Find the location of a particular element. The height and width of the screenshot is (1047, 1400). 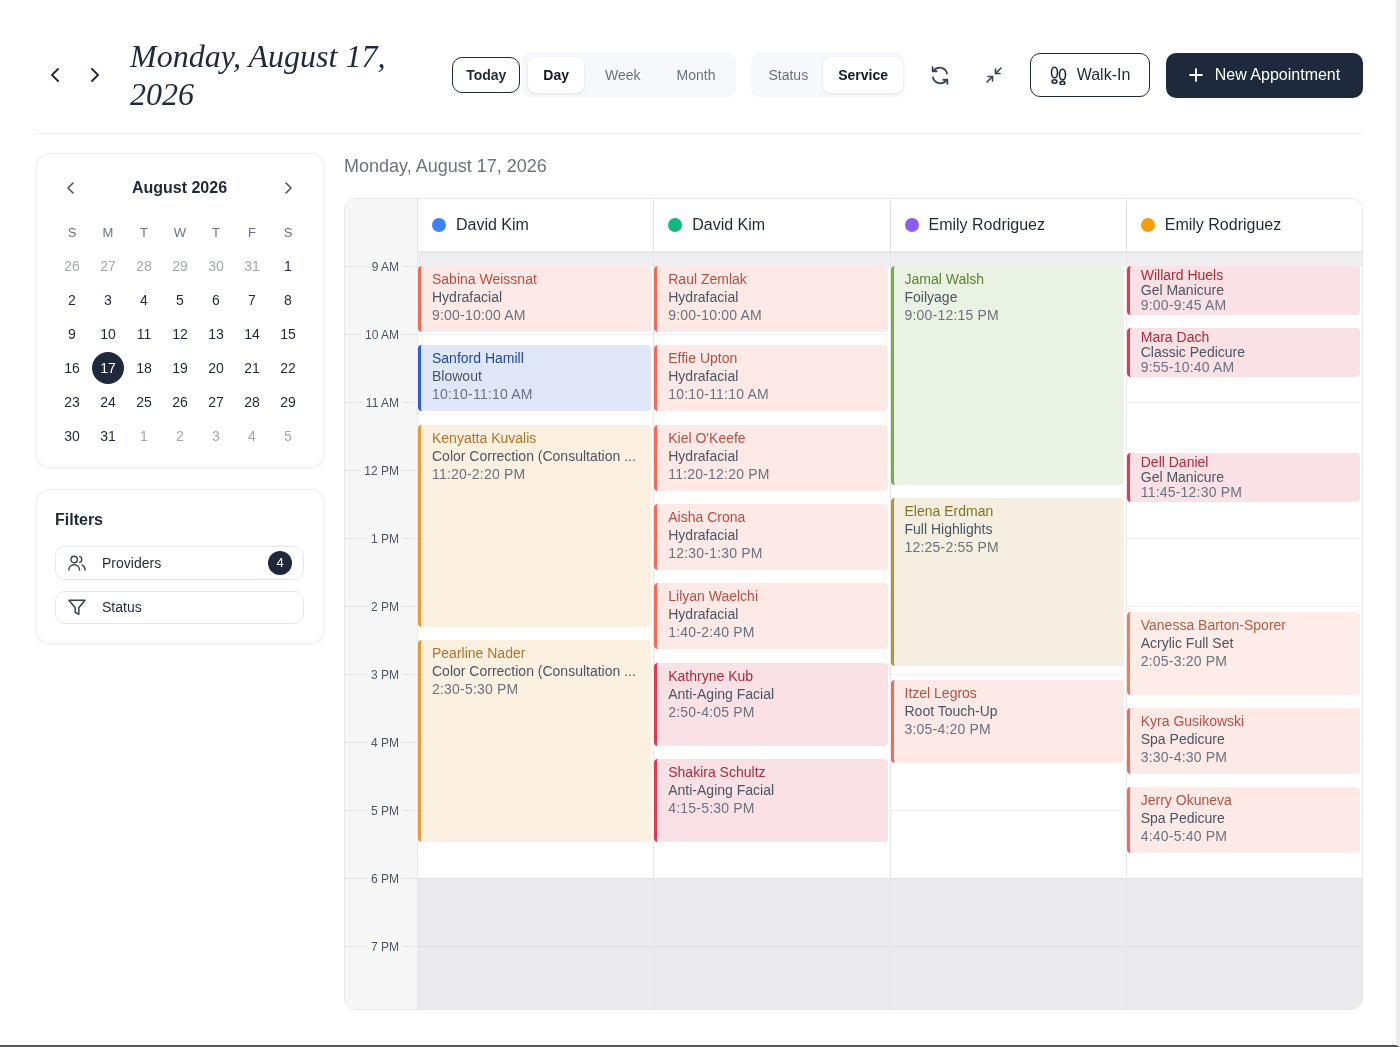

view-tab: Month is located at coordinates (696, 75).